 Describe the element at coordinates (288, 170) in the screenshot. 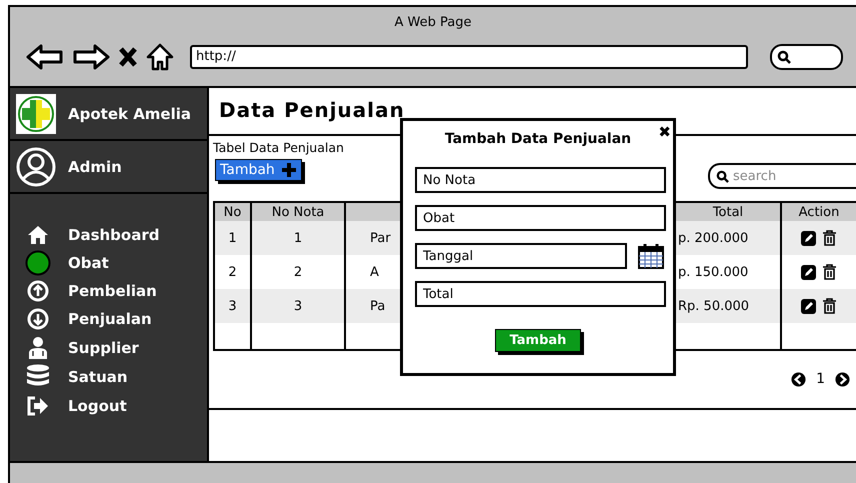

I see `plus-icon` at that location.